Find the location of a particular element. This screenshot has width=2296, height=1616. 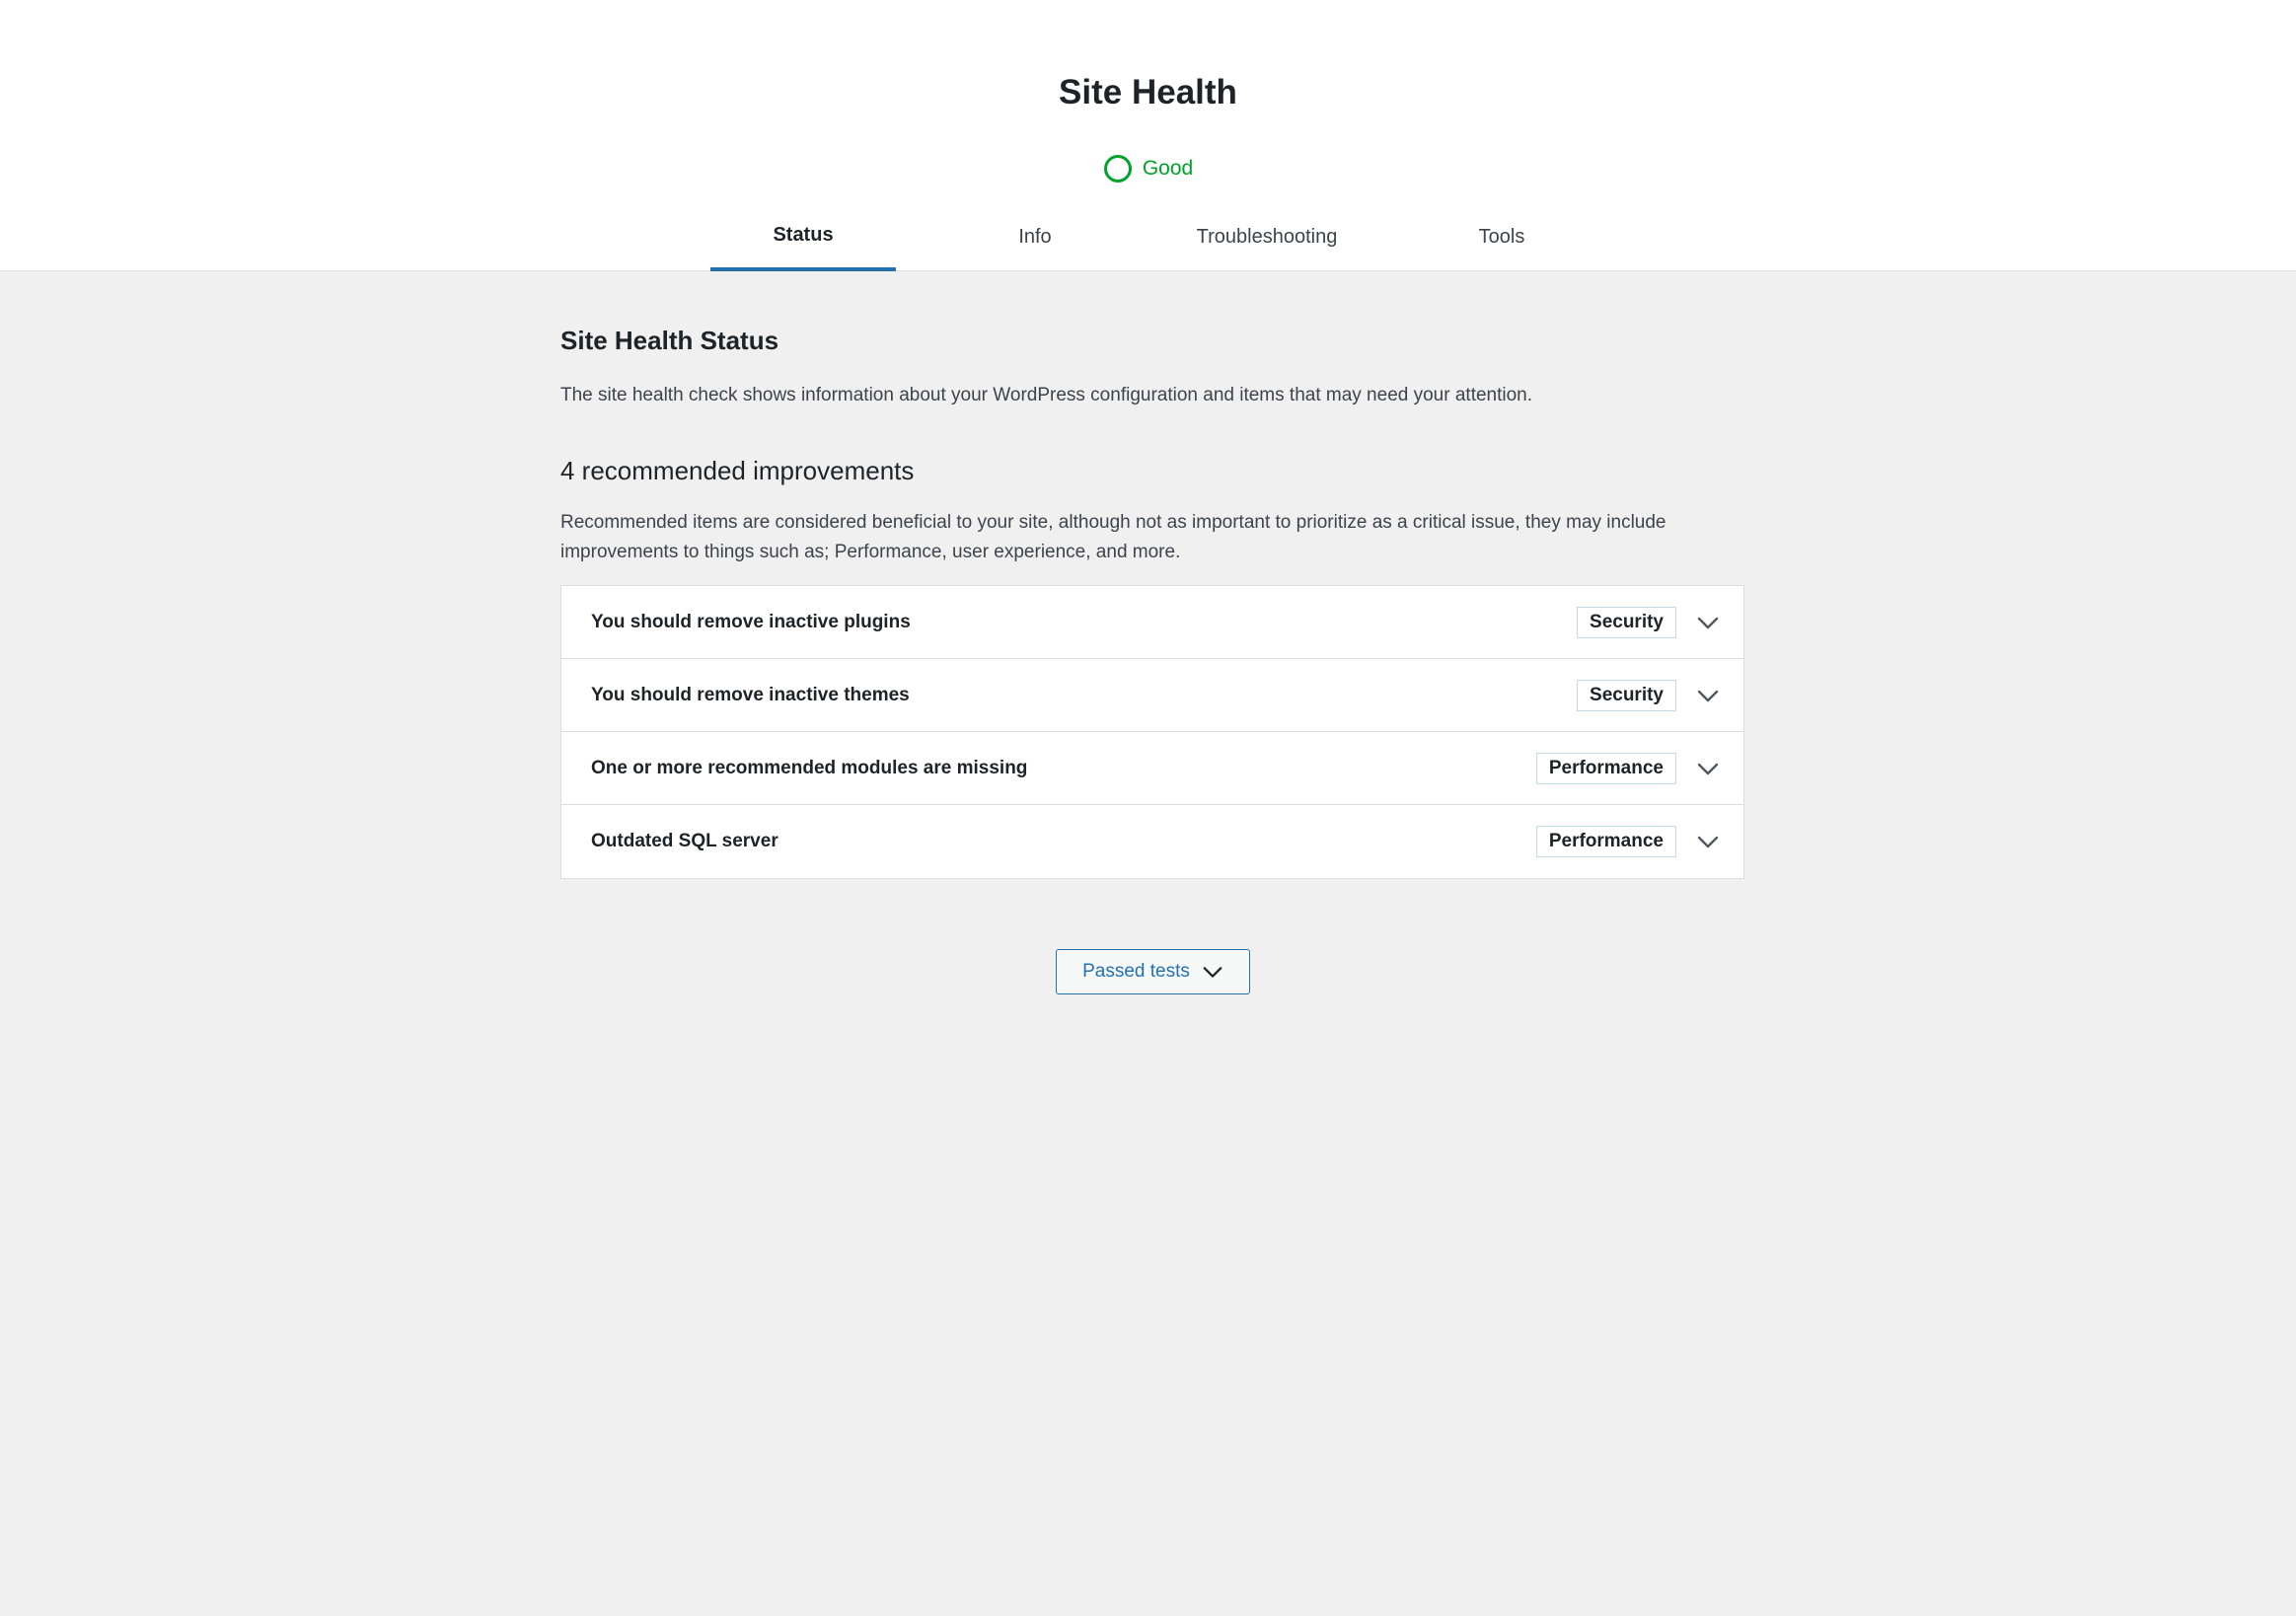

accordion-item-title: You should remove inactive themes is located at coordinates (751, 694).